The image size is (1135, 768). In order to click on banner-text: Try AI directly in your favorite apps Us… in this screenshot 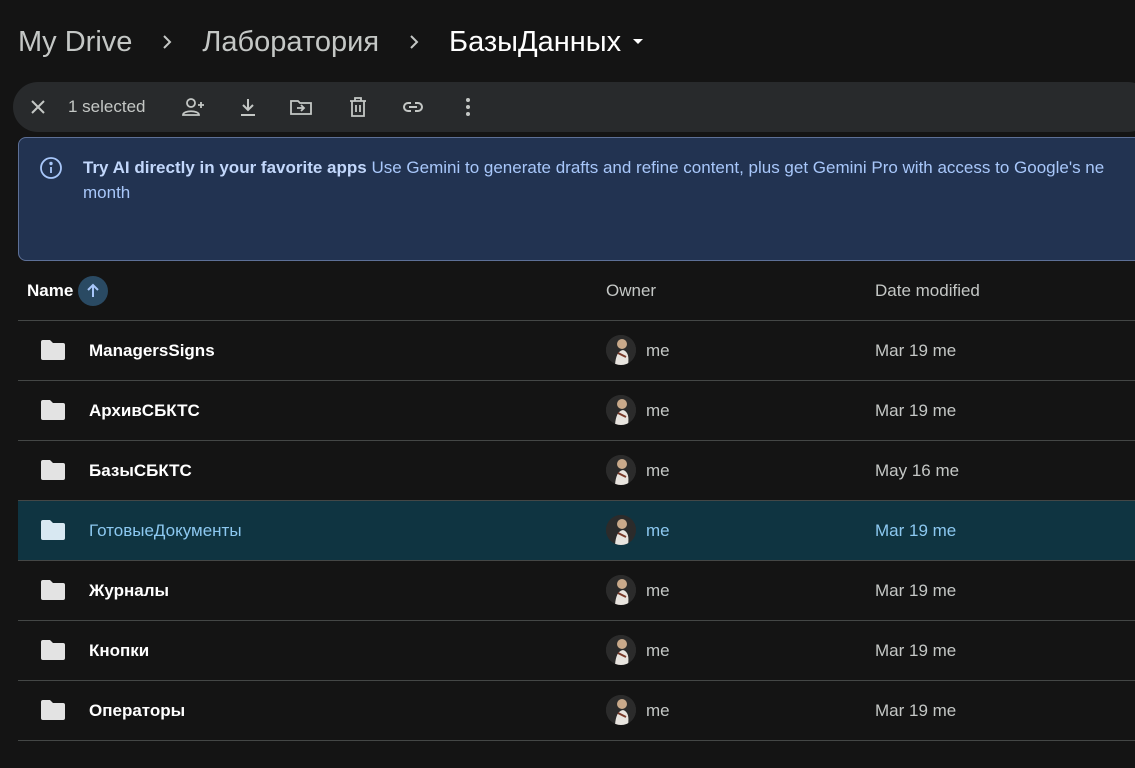, I will do `click(609, 180)`.